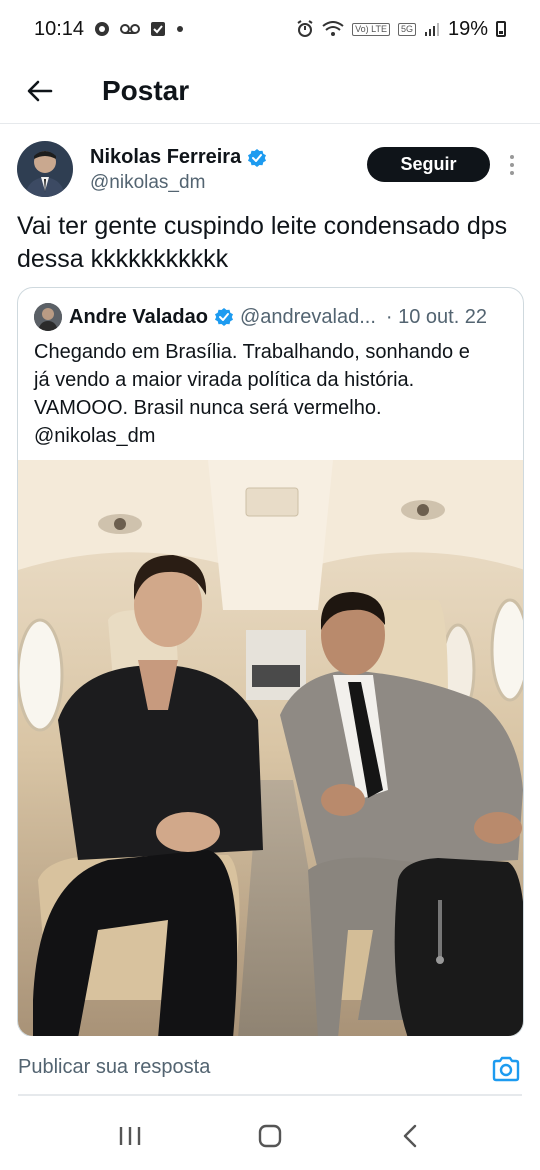 The width and height of the screenshot is (540, 1170). I want to click on recents-icon, so click(130, 1136).